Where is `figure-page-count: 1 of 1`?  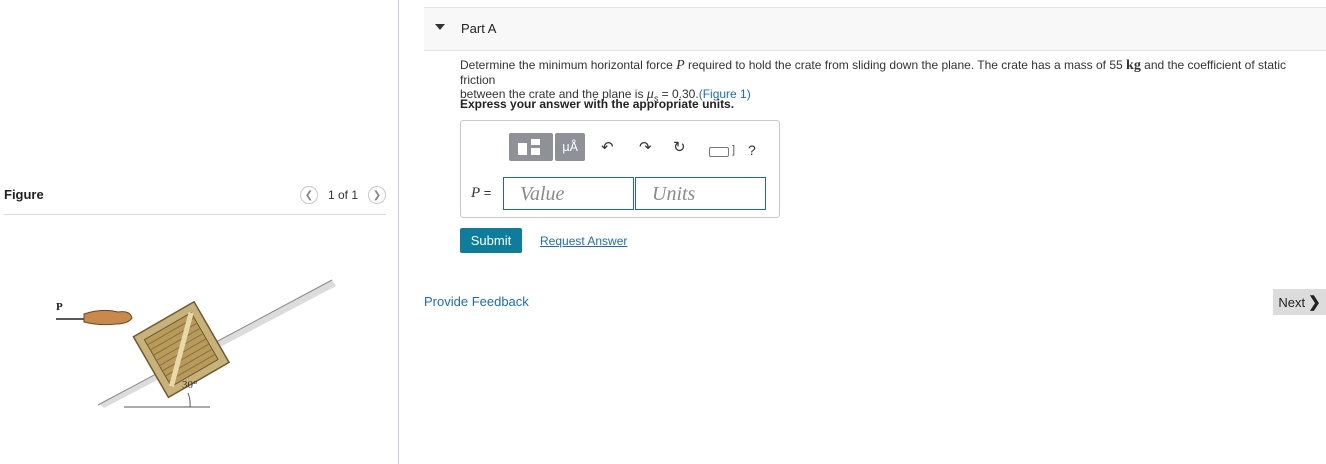
figure-page-count: 1 of 1 is located at coordinates (342, 195).